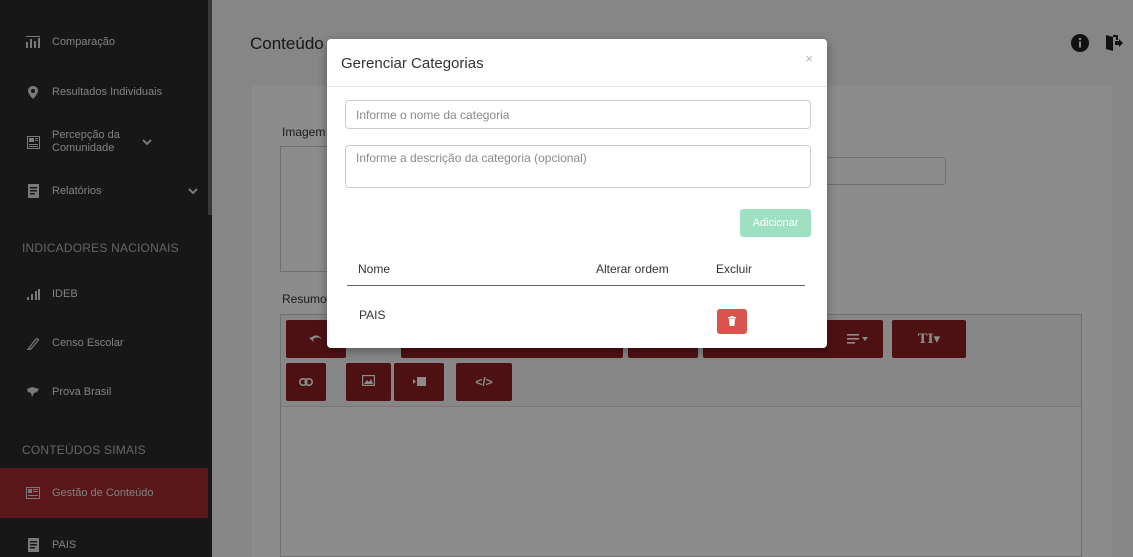 The image size is (1133, 557). I want to click on trash-icon, so click(732, 321).